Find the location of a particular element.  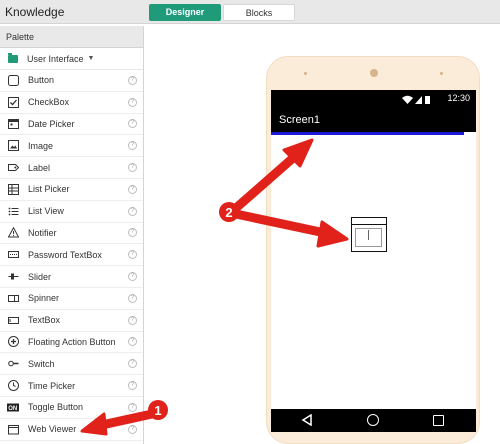

palette-item-label: Web Viewer is located at coordinates (52, 429).